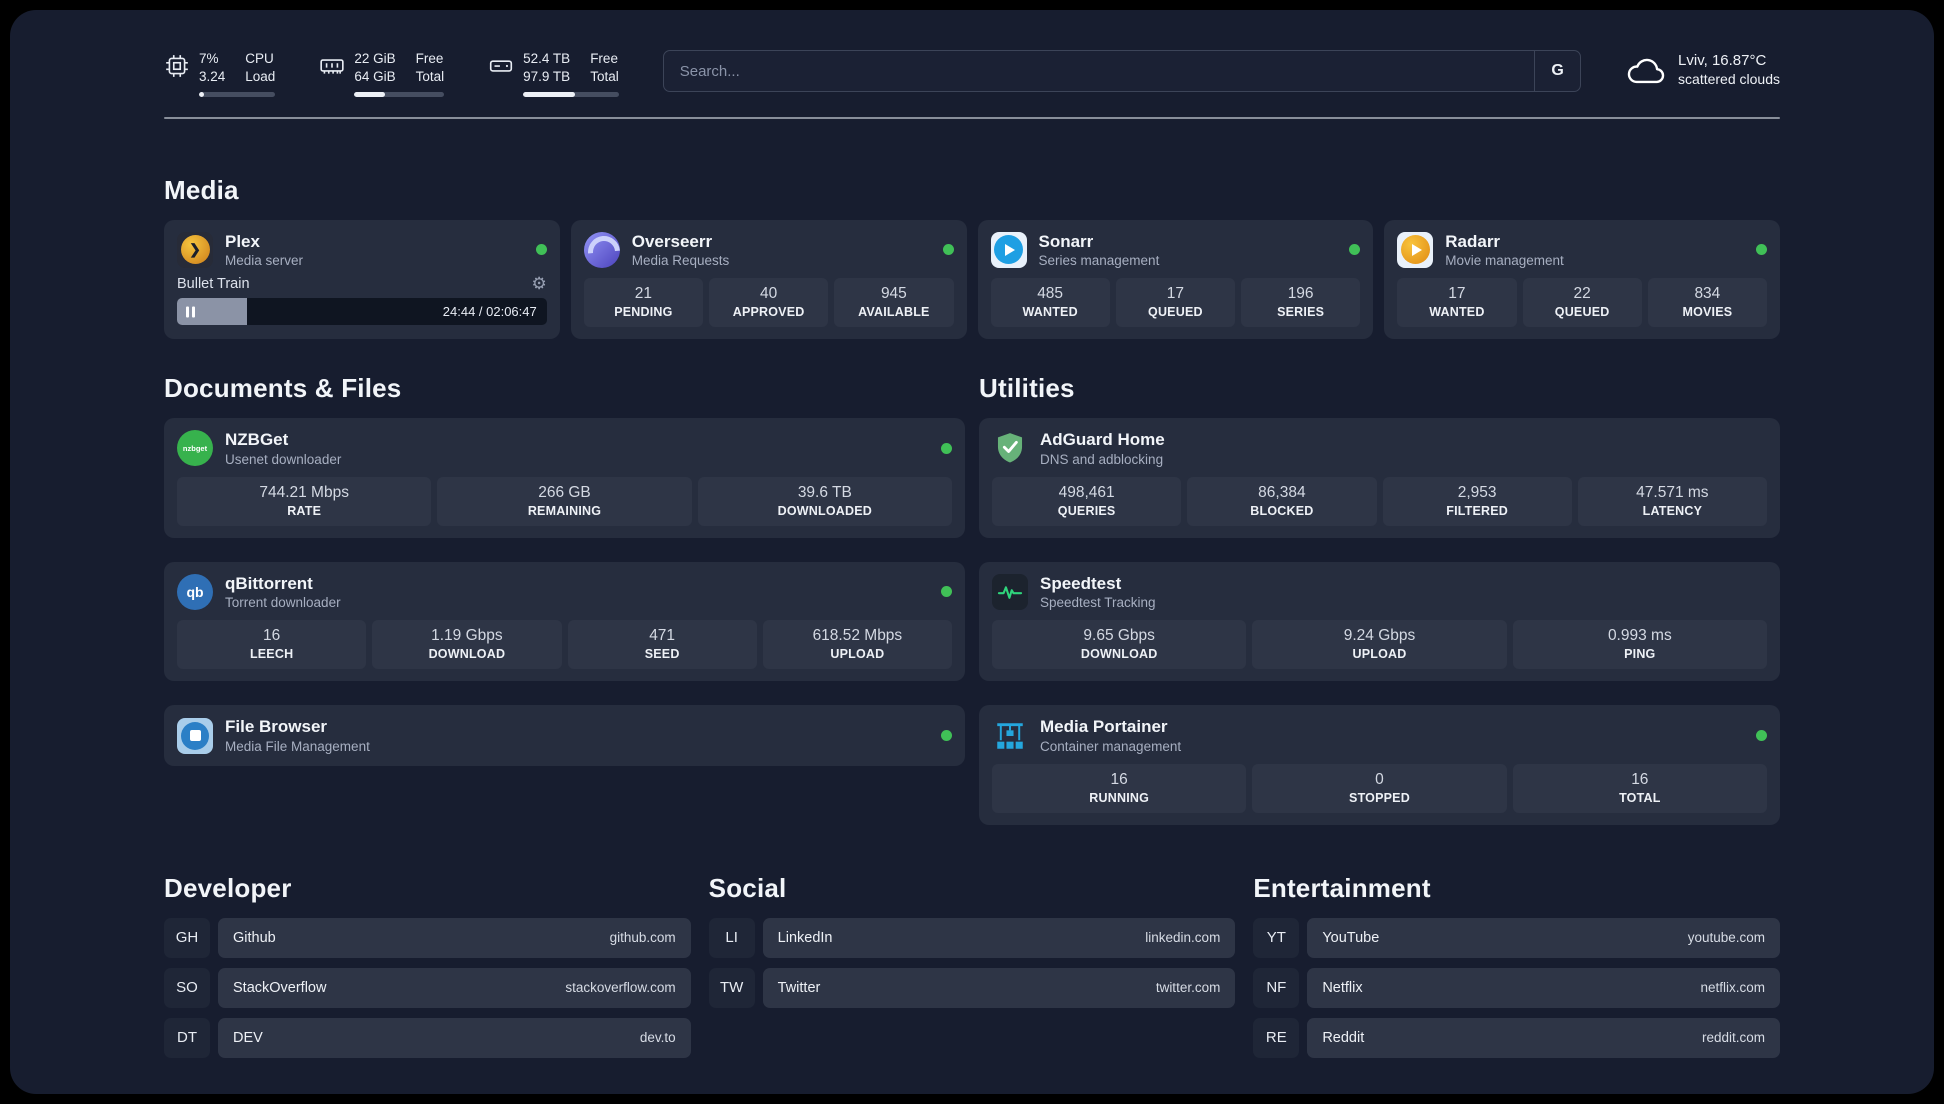 This screenshot has width=1944, height=1104. I want to click on stat-tile: 0 STOPPED, so click(1379, 788).